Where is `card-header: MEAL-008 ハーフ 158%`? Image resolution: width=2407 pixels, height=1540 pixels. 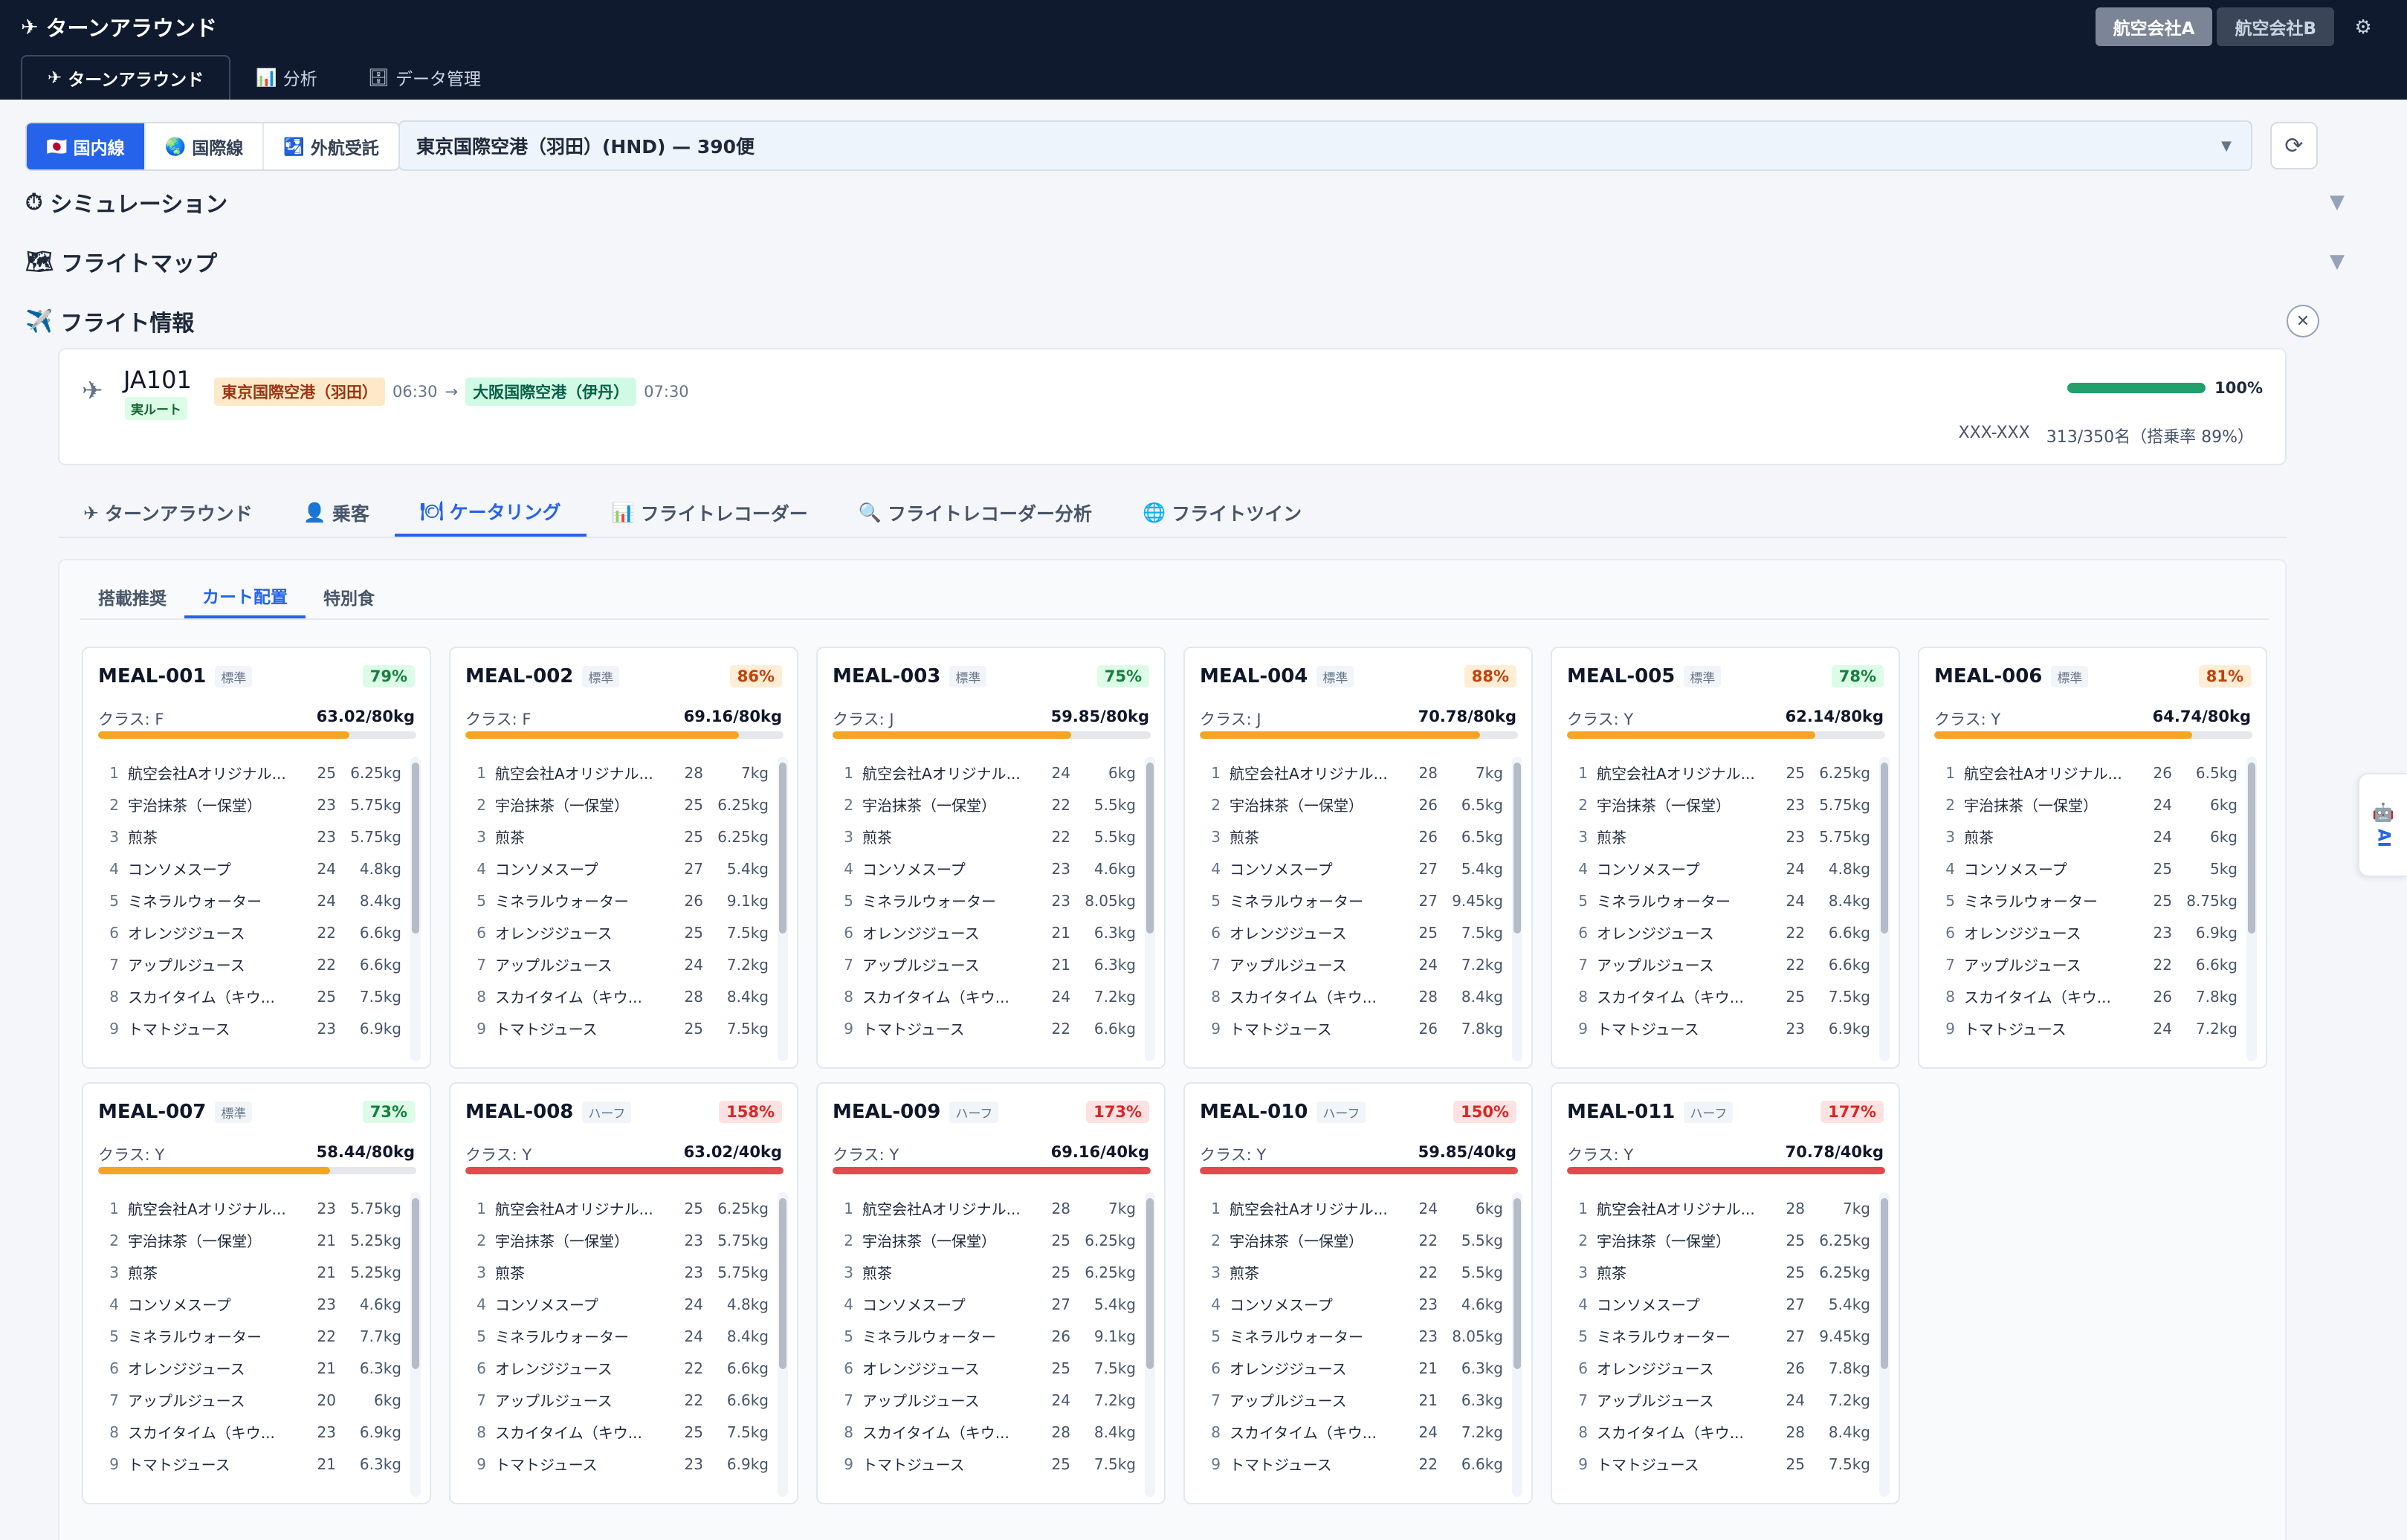 card-header: MEAL-008 ハーフ 158% is located at coordinates (623, 1112).